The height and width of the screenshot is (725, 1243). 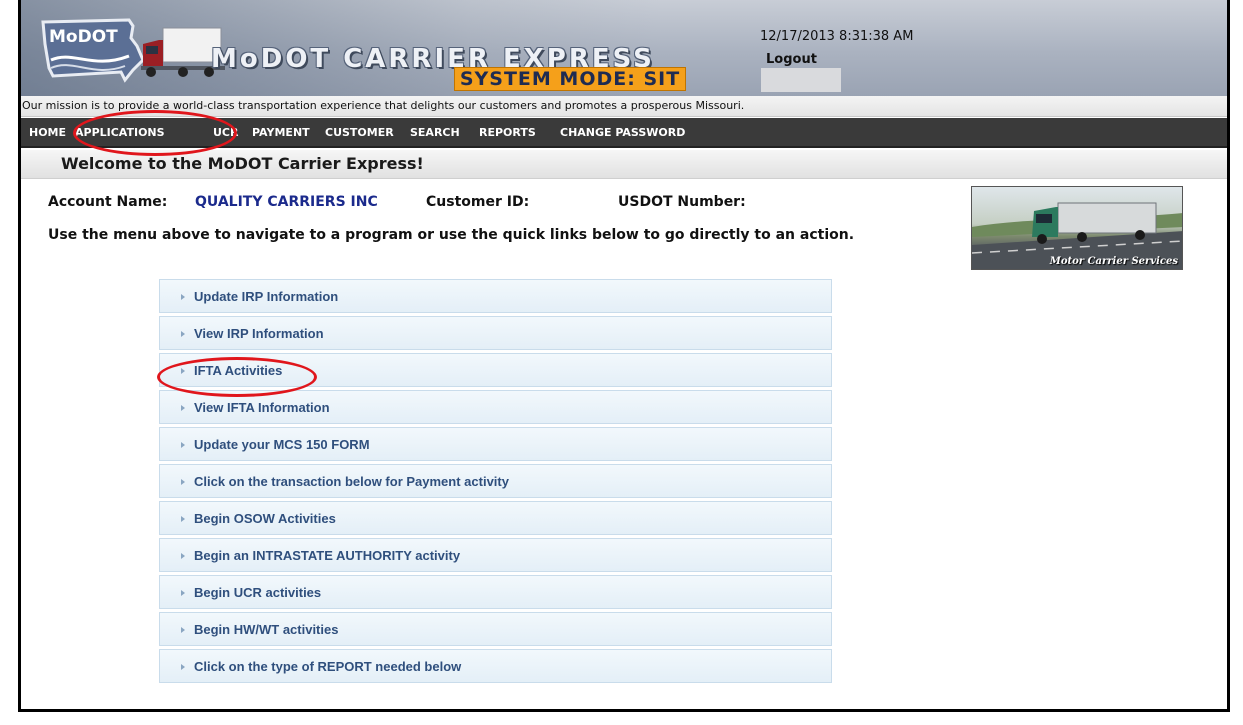 I want to click on nav-change-password: CHANGE PASSWORD, so click(x=622, y=133).